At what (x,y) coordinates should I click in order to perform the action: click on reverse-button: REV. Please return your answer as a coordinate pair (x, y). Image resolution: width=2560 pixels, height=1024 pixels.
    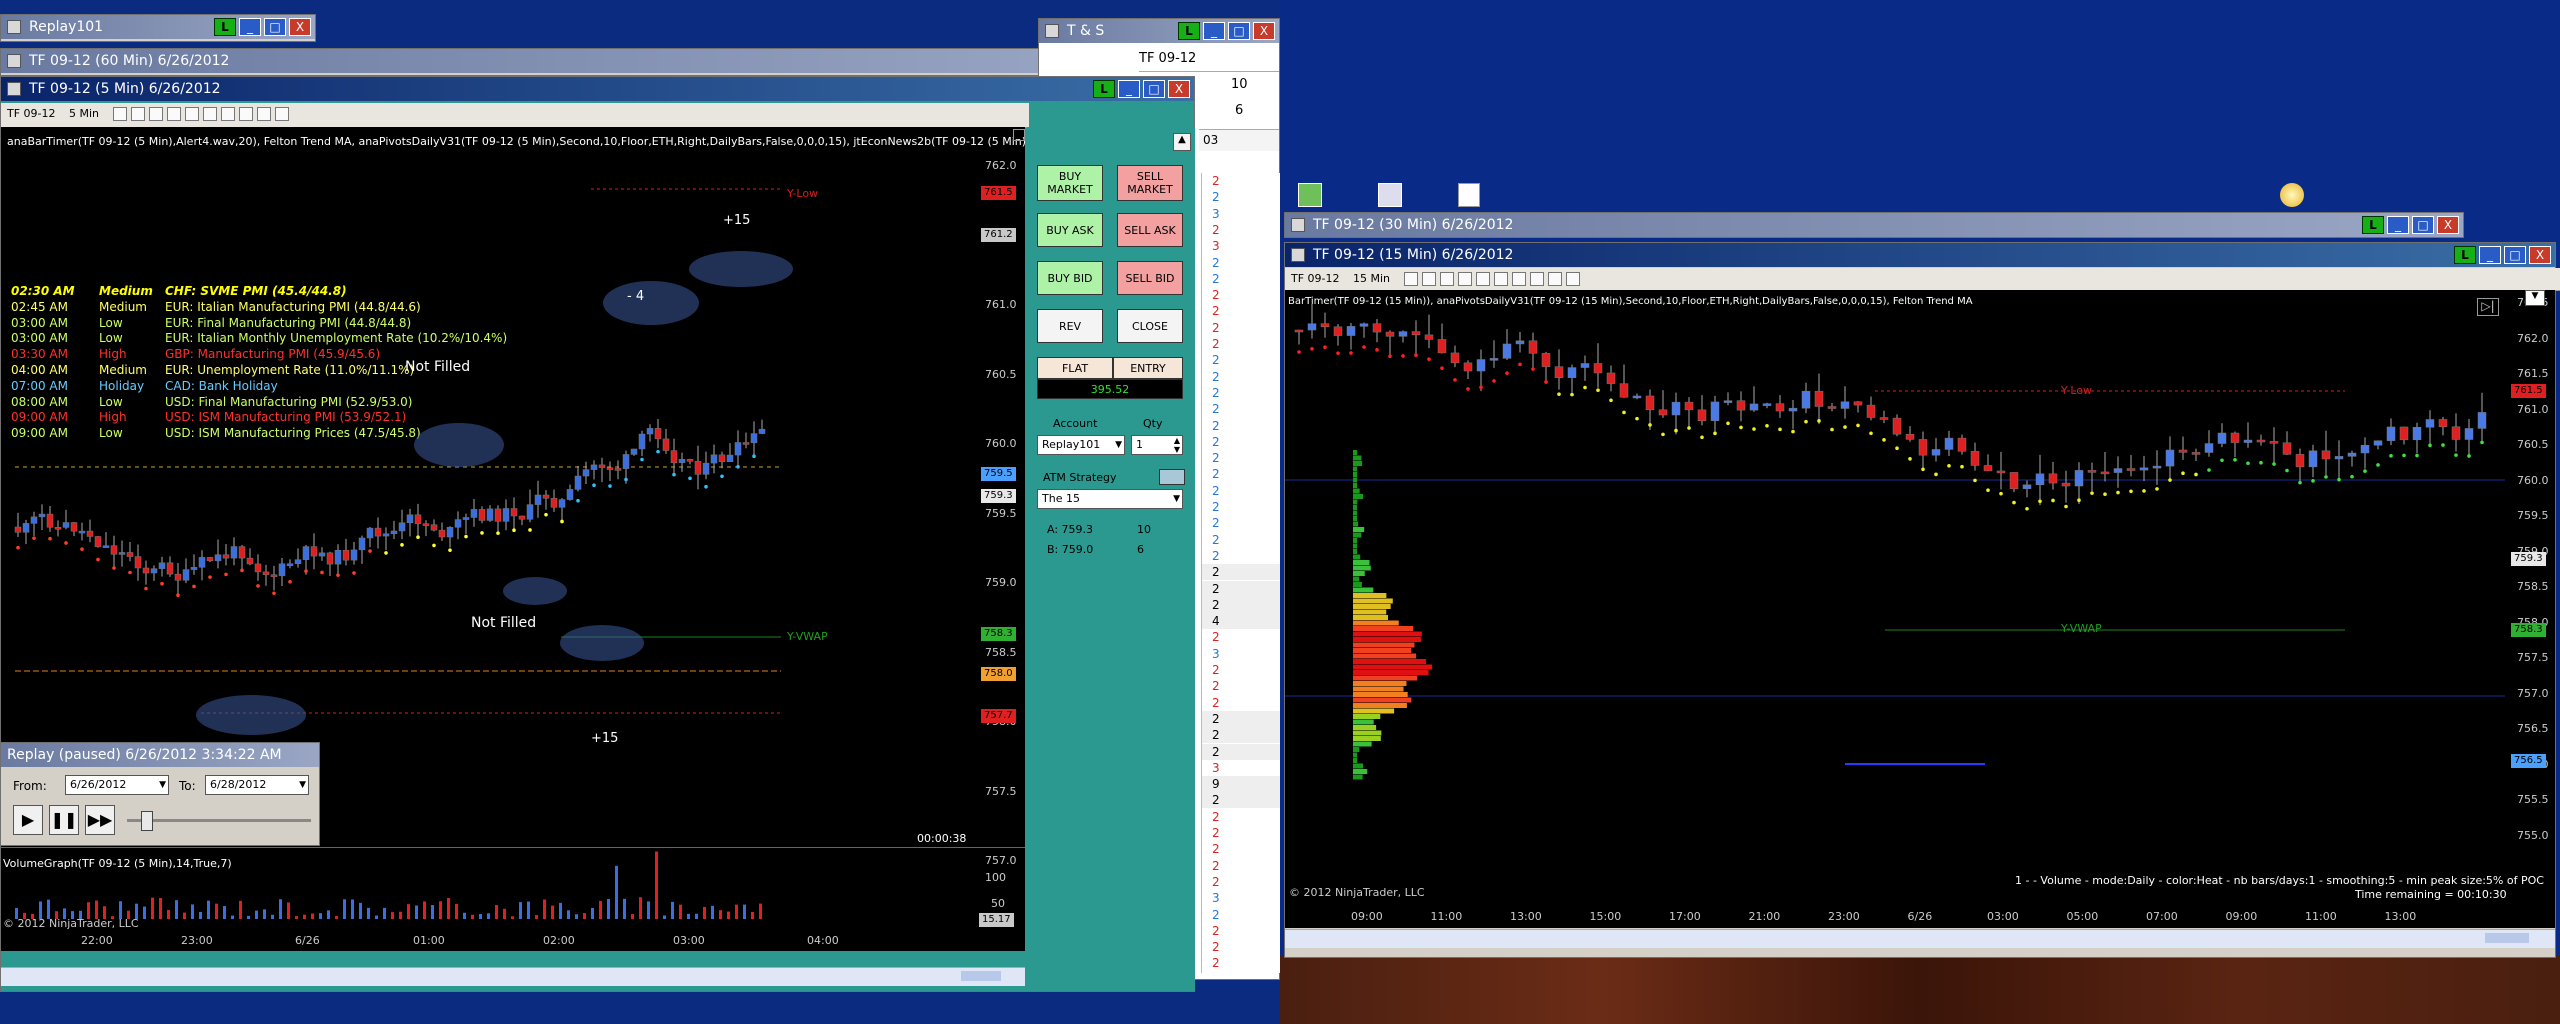
    Looking at the image, I should click on (1070, 326).